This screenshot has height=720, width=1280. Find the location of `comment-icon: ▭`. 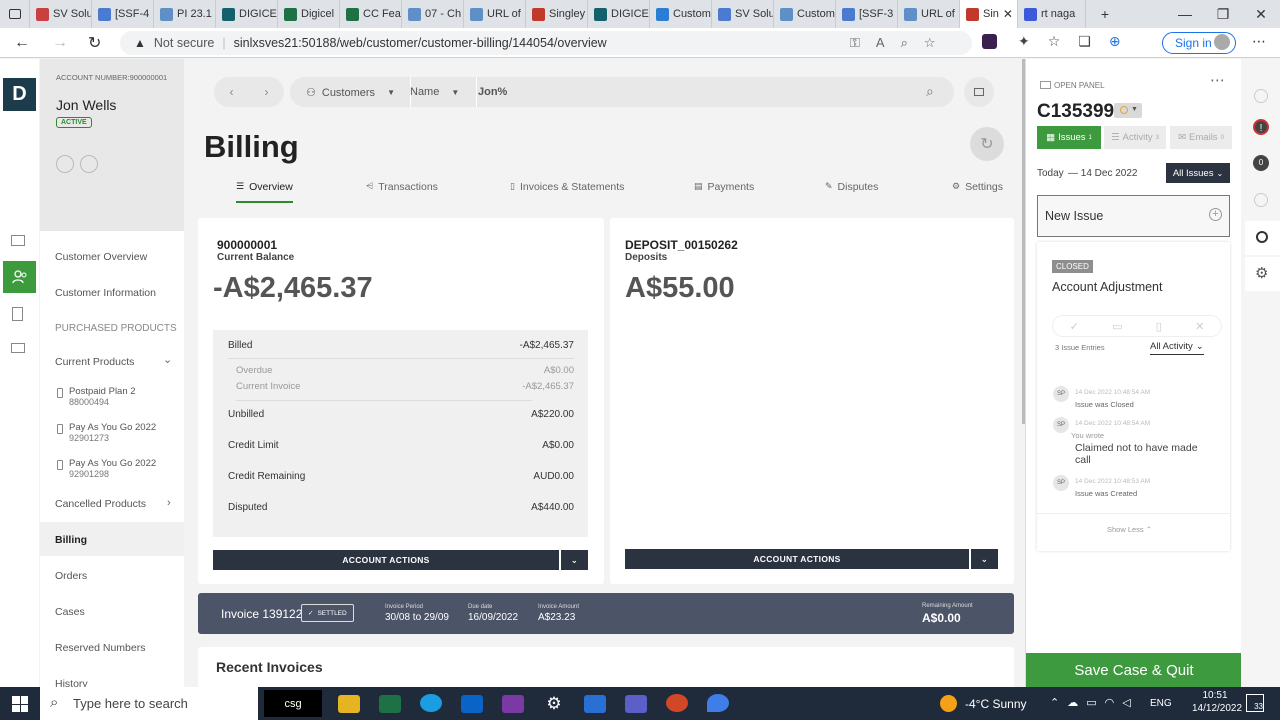

comment-icon: ▭ is located at coordinates (1117, 326).